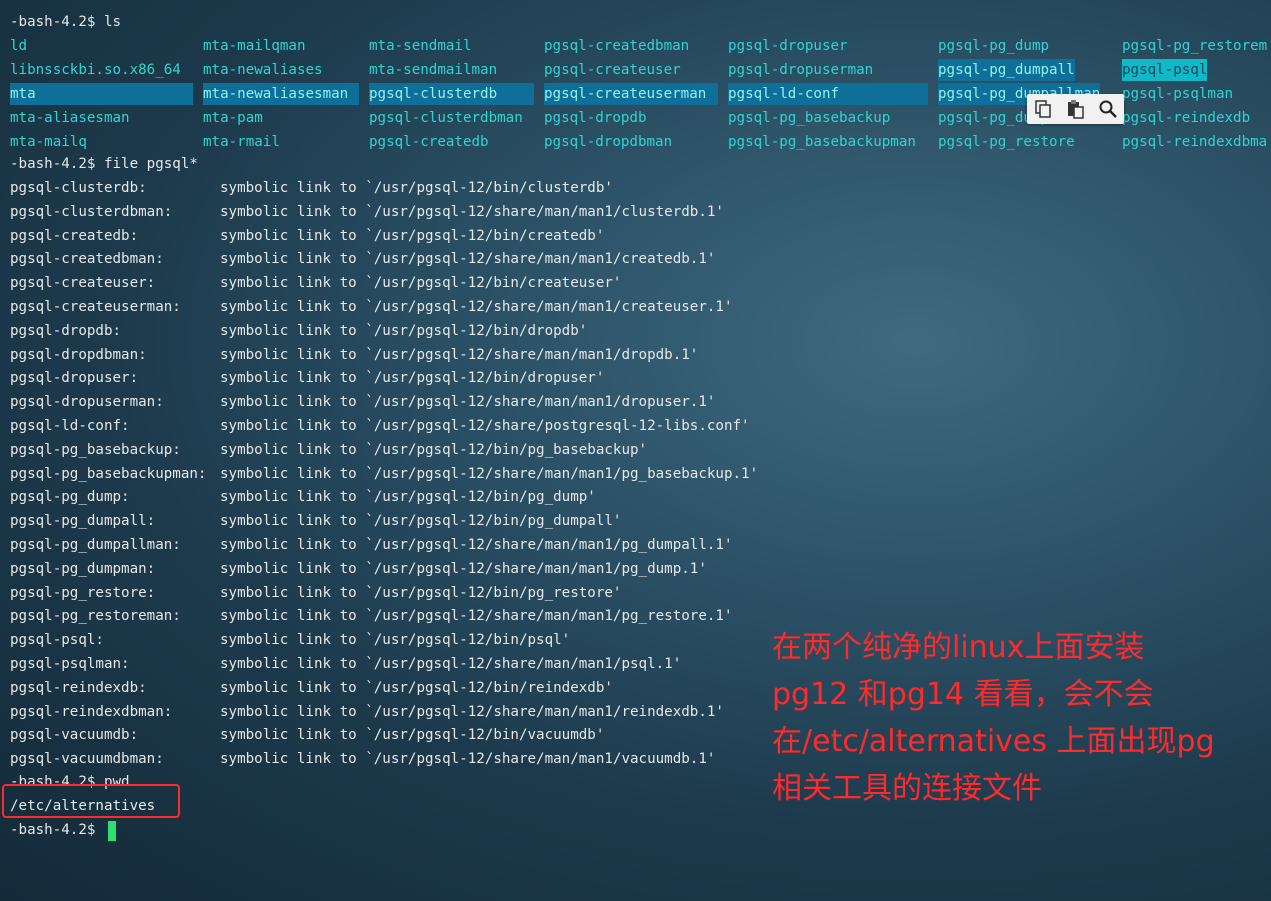  What do you see at coordinates (788, 46) in the screenshot?
I see `ls-entry: pgsql-dropuser` at bounding box center [788, 46].